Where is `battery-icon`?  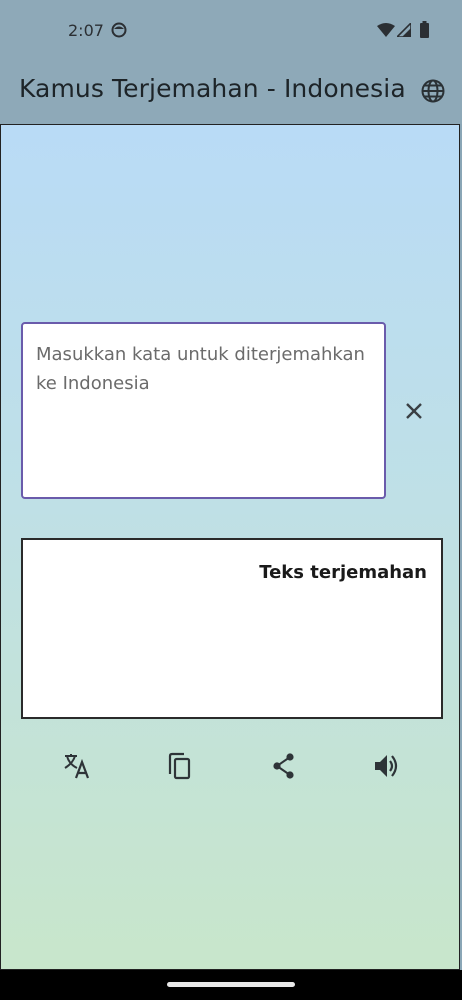
battery-icon is located at coordinates (424, 29).